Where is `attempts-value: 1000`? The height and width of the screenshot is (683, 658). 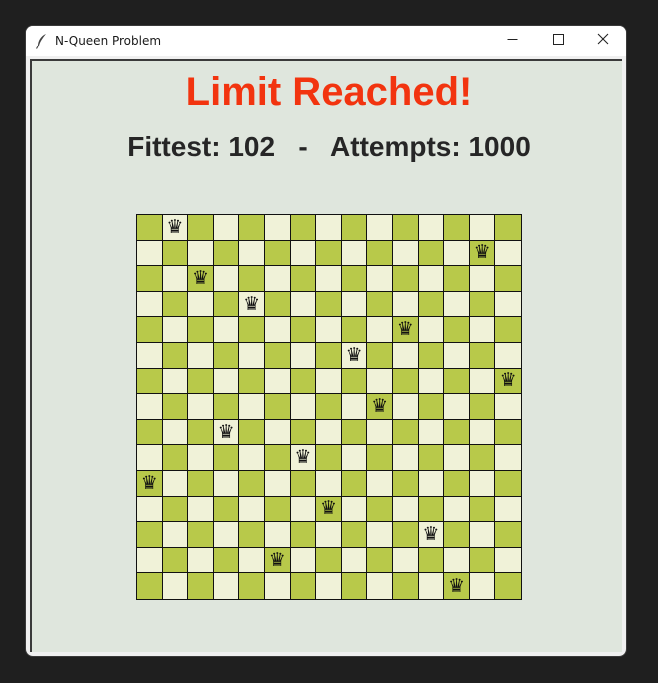
attempts-value: 1000 is located at coordinates (499, 146).